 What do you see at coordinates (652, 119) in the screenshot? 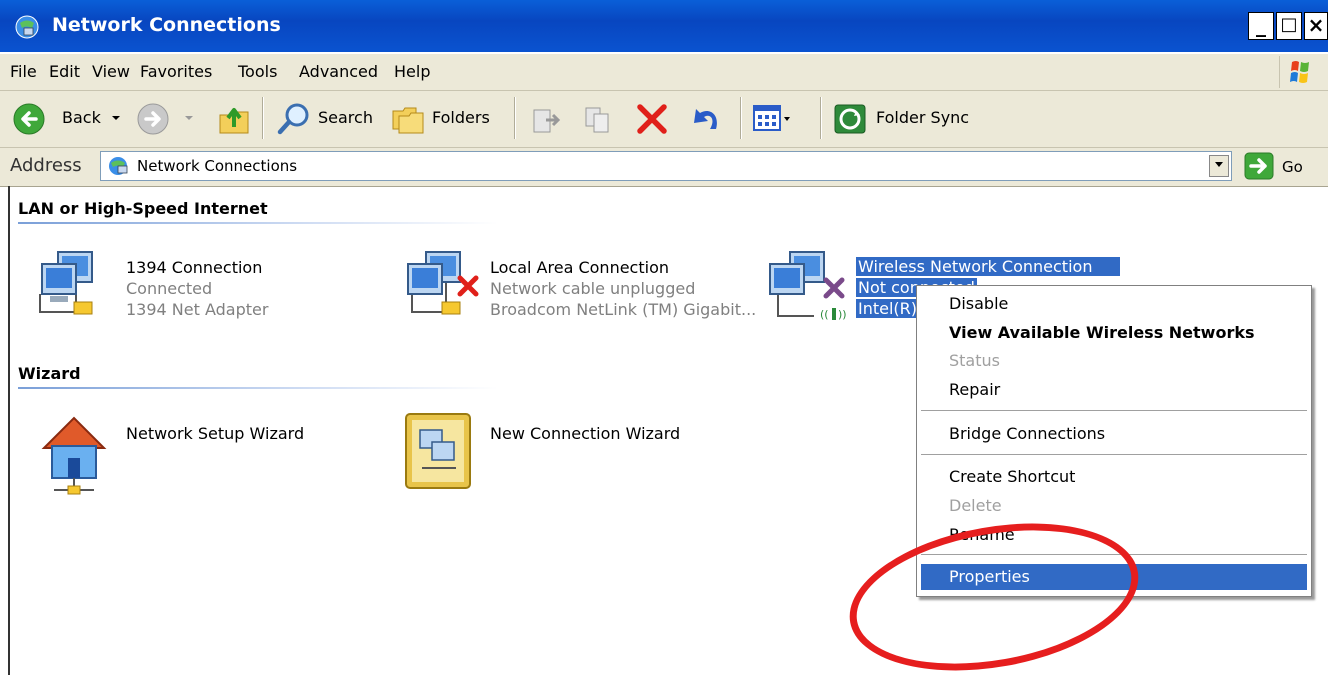
I see `delete-icon` at bounding box center [652, 119].